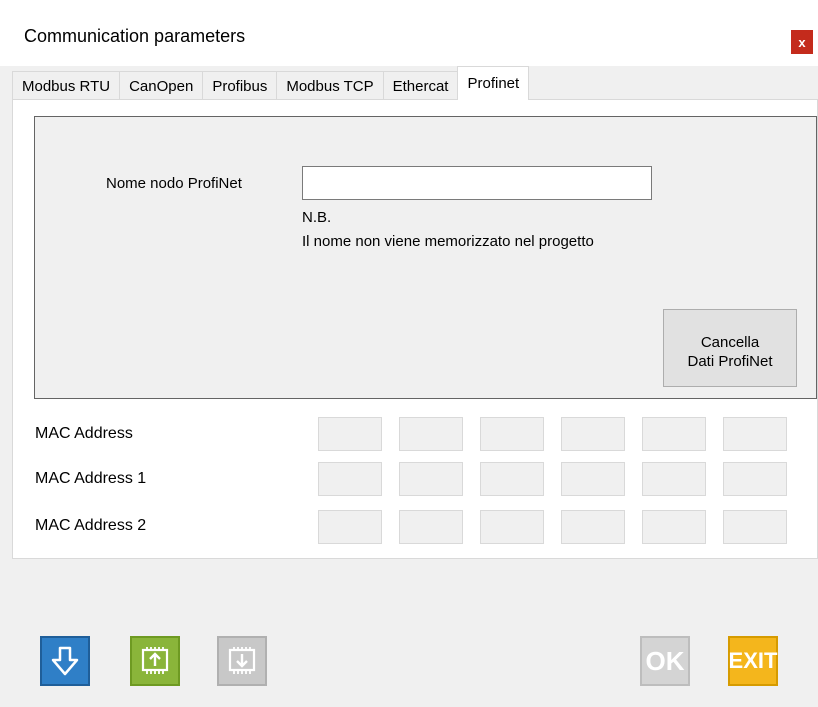 The height and width of the screenshot is (707, 818). I want to click on node-name-label: Nome nodo ProfiNet, so click(174, 183).